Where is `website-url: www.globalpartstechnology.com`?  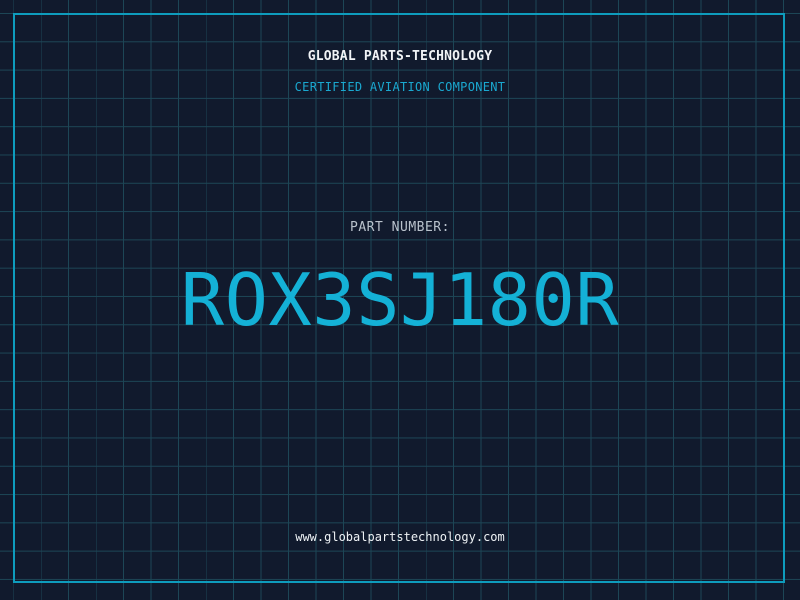
website-url: www.globalpartstechnology.com is located at coordinates (400, 537).